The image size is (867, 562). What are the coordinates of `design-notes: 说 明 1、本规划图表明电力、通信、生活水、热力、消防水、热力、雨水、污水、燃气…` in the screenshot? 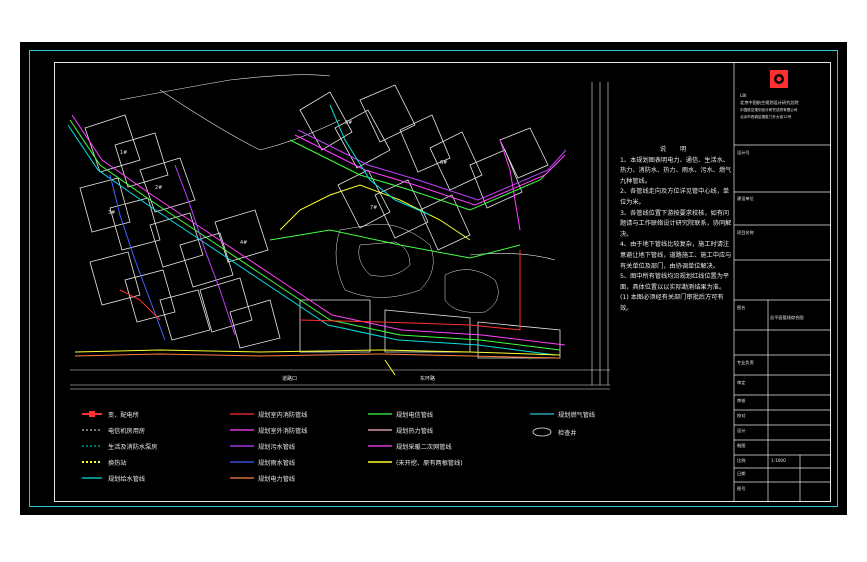 It's located at (676, 230).